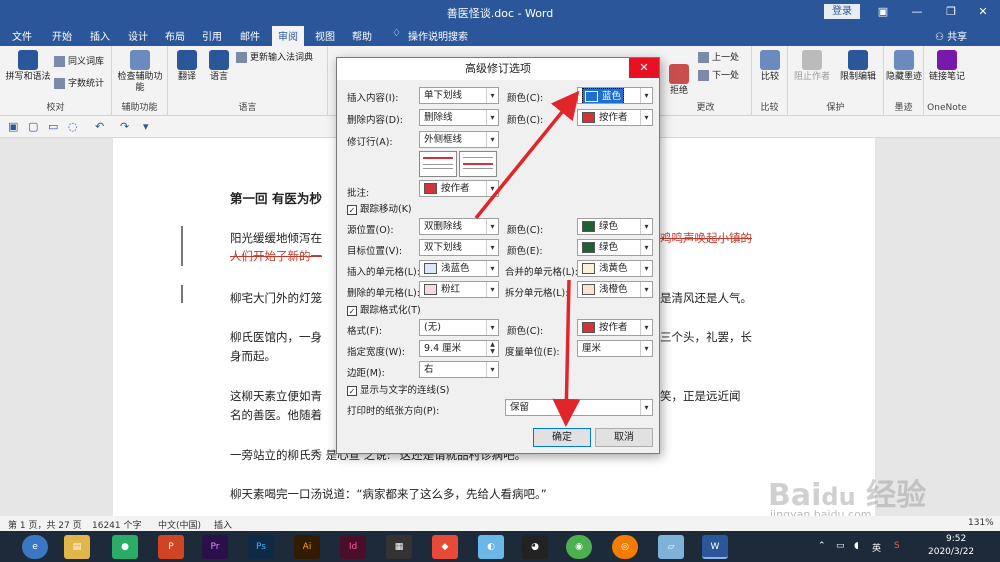 This screenshot has width=1000, height=562. Describe the element at coordinates (179, 524) in the screenshot. I see `language-indicator: 中文(中国)` at that location.